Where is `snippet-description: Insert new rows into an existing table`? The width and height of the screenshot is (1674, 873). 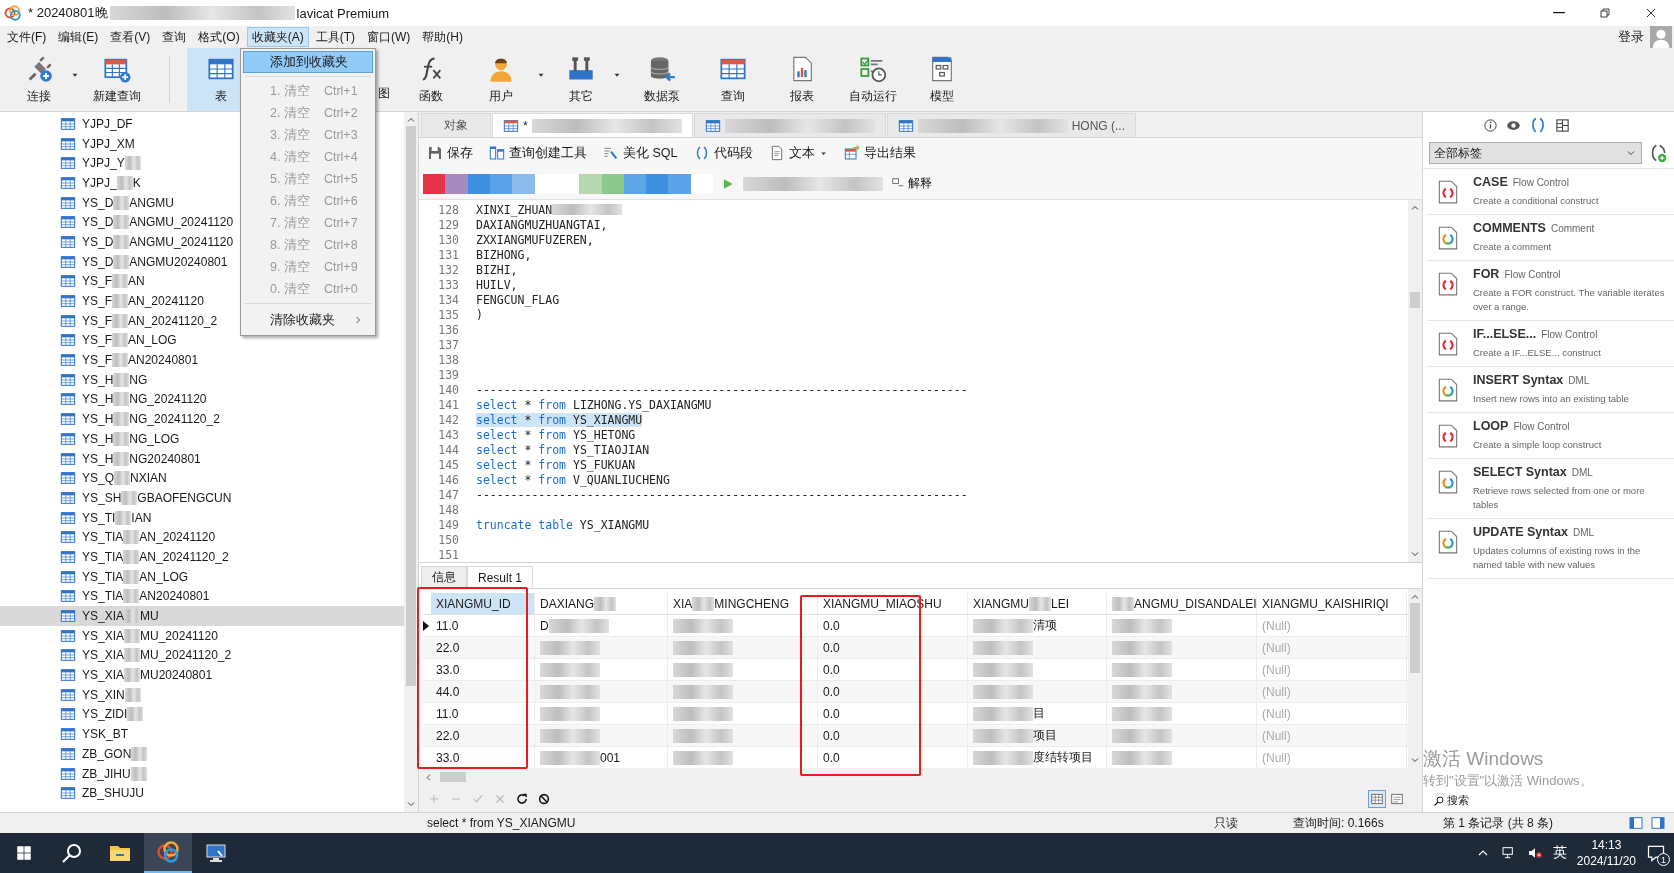
snippet-description: Insert new rows into an existing table is located at coordinates (1551, 399).